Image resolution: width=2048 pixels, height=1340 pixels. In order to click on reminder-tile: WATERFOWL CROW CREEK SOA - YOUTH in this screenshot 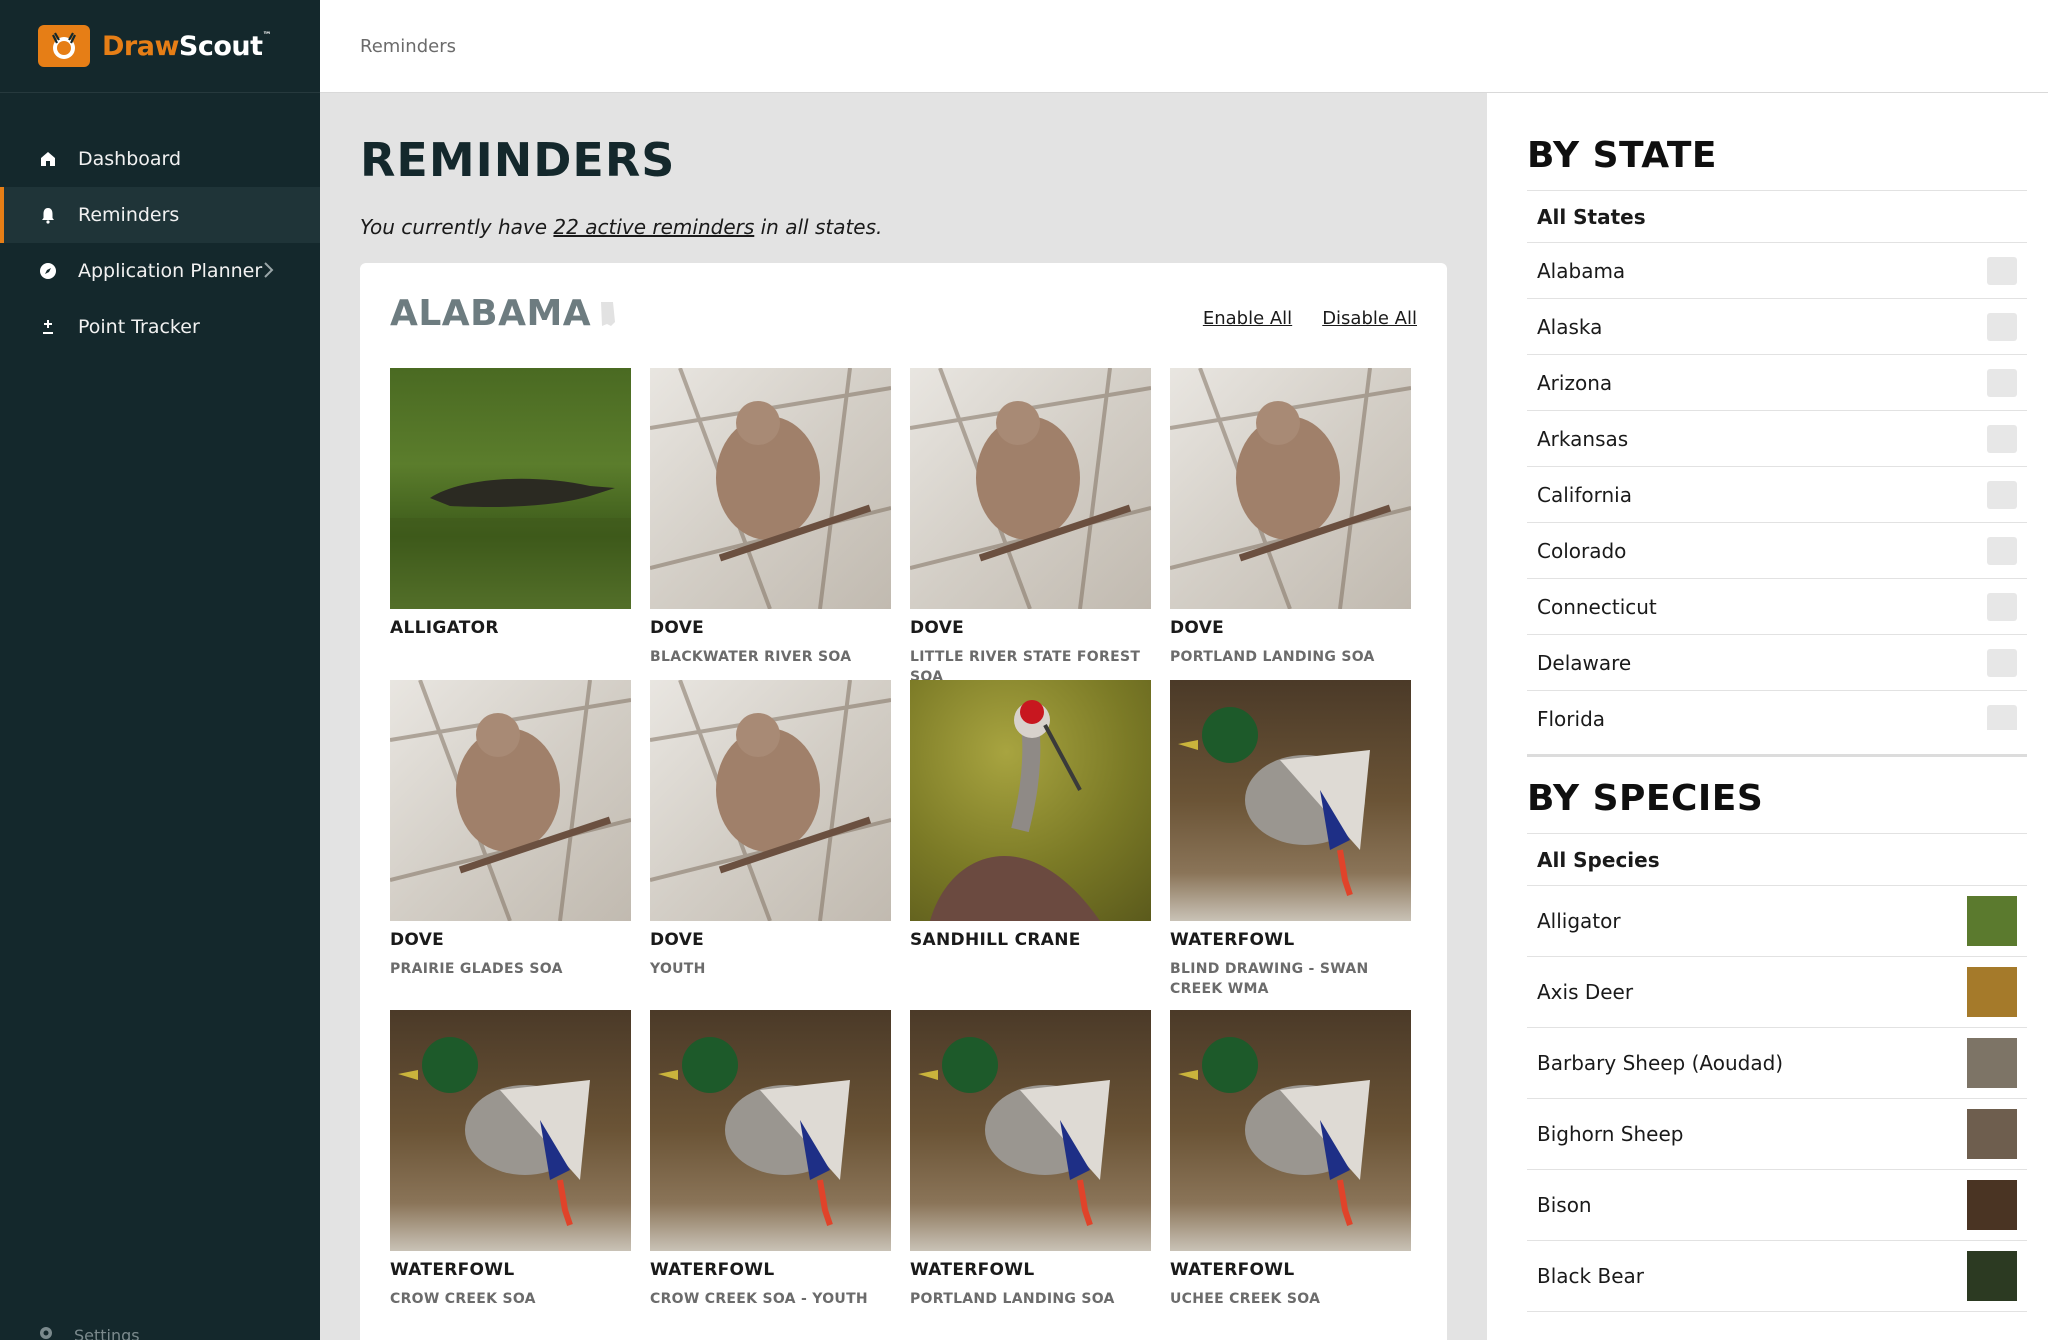, I will do `click(770, 1159)`.